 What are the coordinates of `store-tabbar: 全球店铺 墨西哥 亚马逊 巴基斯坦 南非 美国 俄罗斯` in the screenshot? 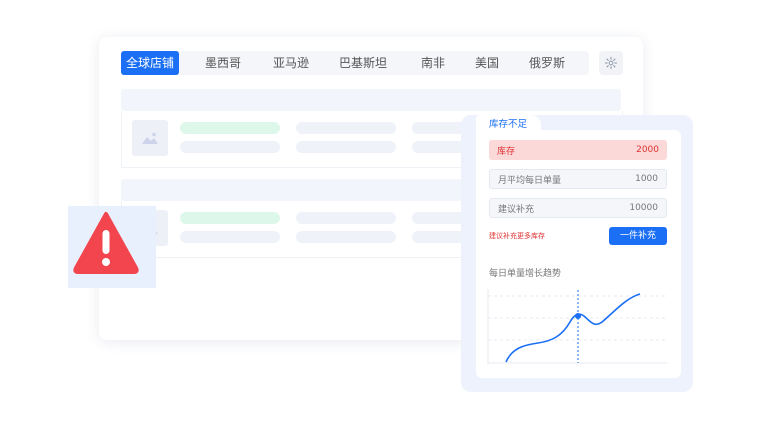 It's located at (355, 63).